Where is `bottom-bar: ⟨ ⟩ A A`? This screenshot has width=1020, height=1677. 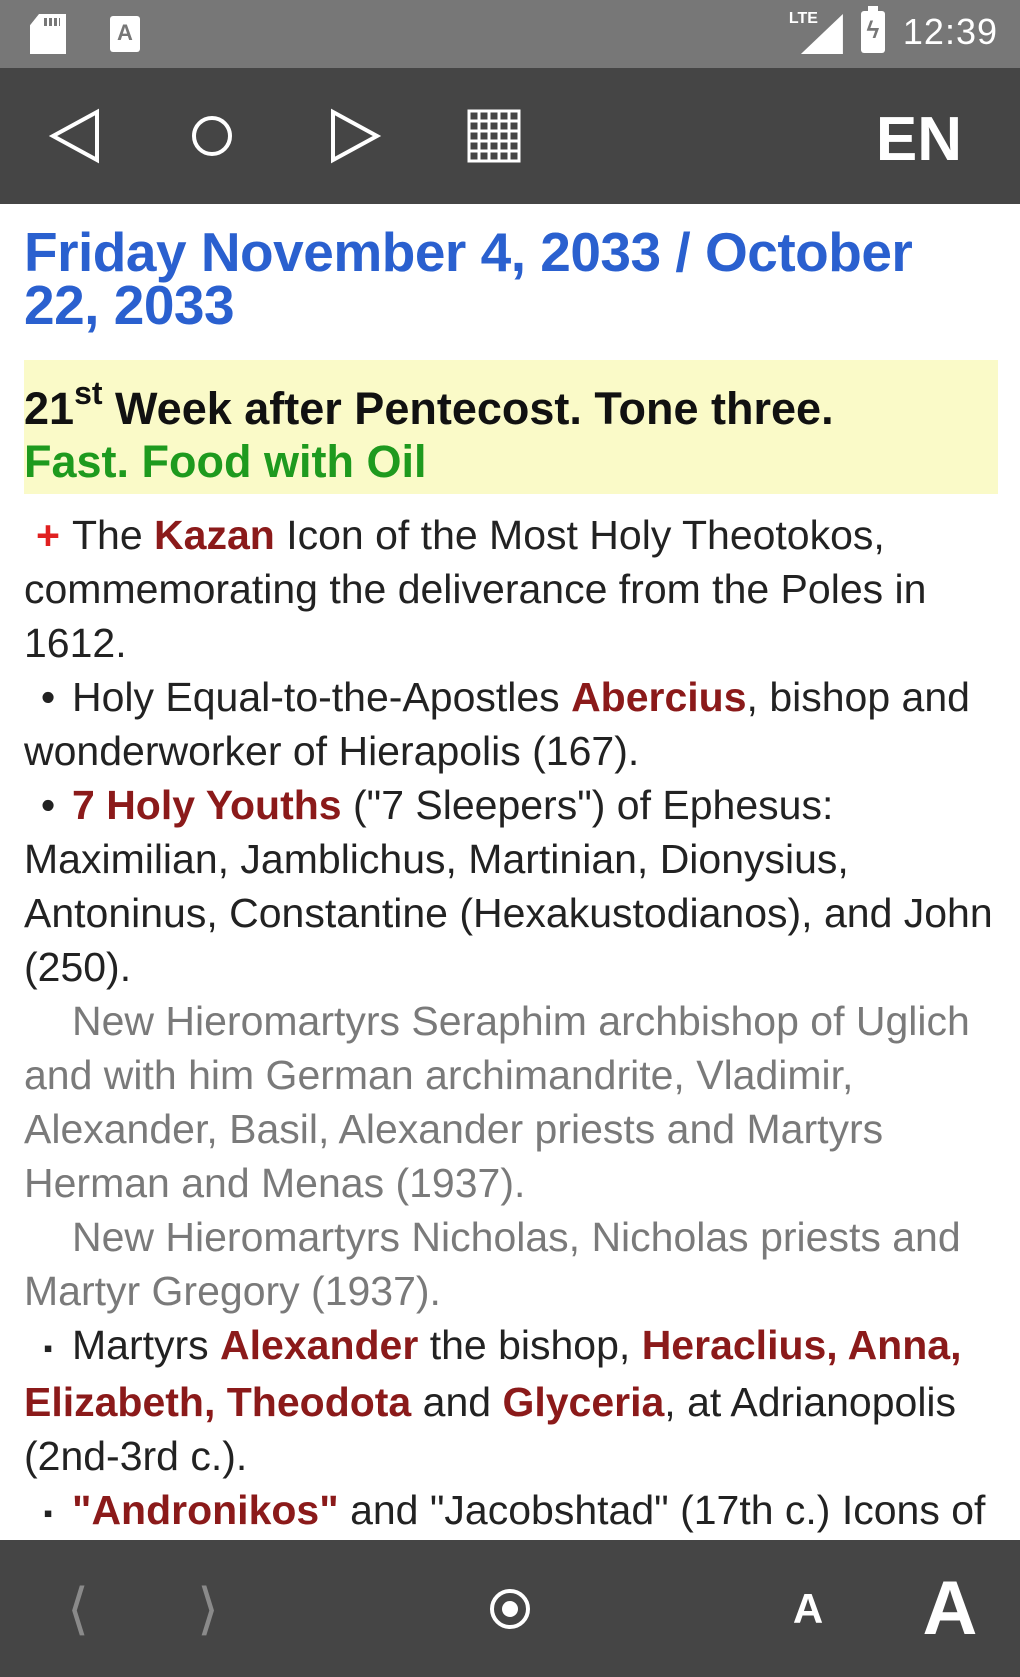 bottom-bar: ⟨ ⟩ A A is located at coordinates (510, 1608).